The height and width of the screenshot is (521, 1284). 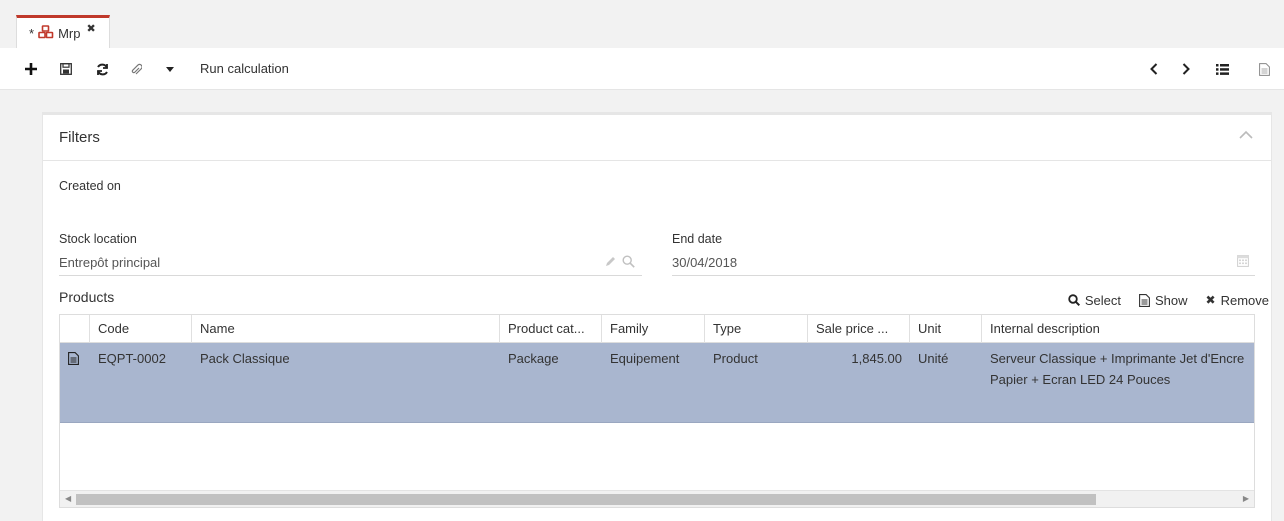 What do you see at coordinates (933, 358) in the screenshot?
I see `cell-unit: Unité` at bounding box center [933, 358].